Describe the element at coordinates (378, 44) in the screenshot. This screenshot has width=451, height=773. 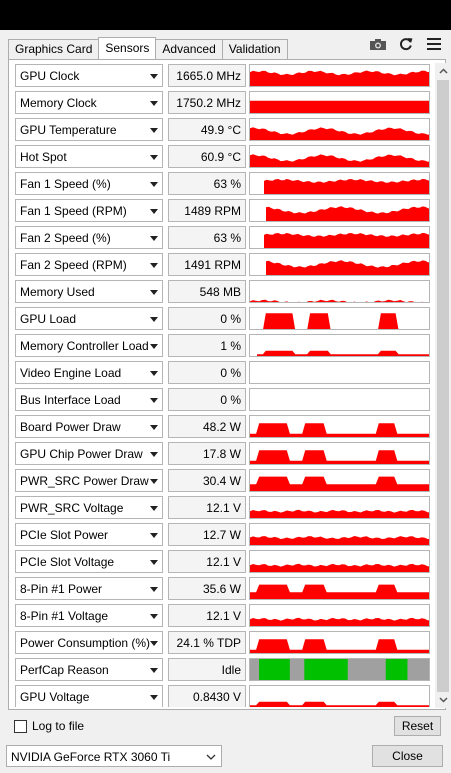
I see `camera-icon` at that location.